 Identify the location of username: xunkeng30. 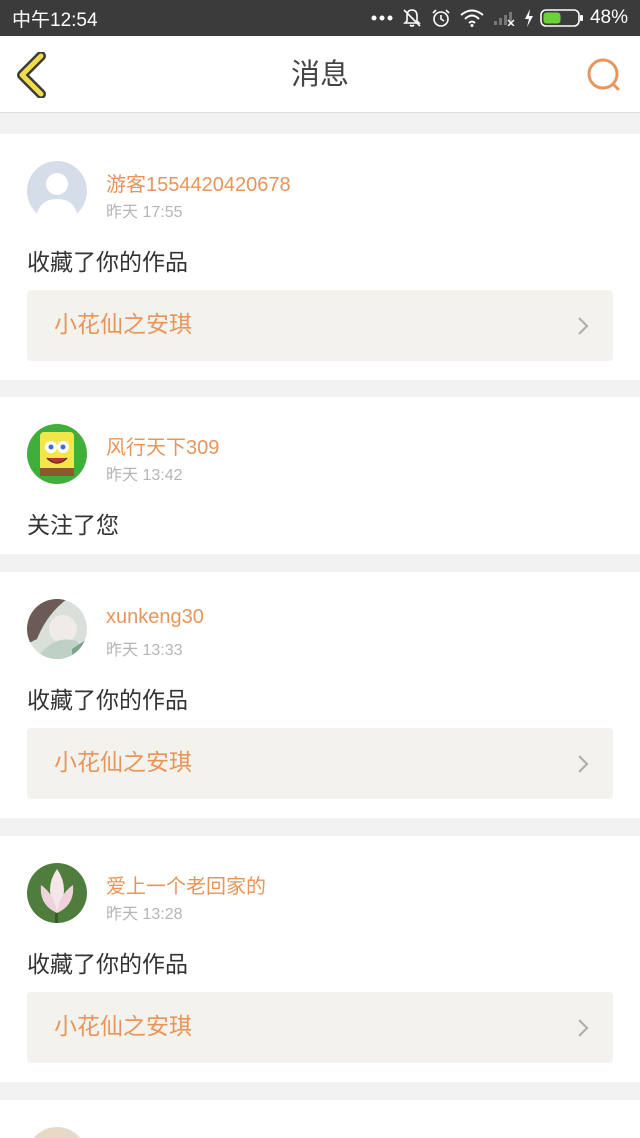
(155, 617).